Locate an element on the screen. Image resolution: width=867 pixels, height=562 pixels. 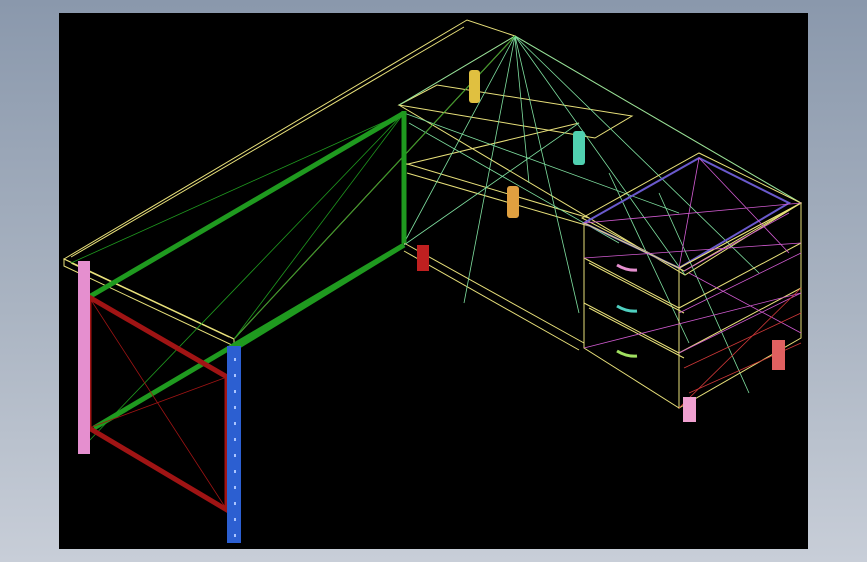
pedestal-front-face is located at coordinates (631, 315).